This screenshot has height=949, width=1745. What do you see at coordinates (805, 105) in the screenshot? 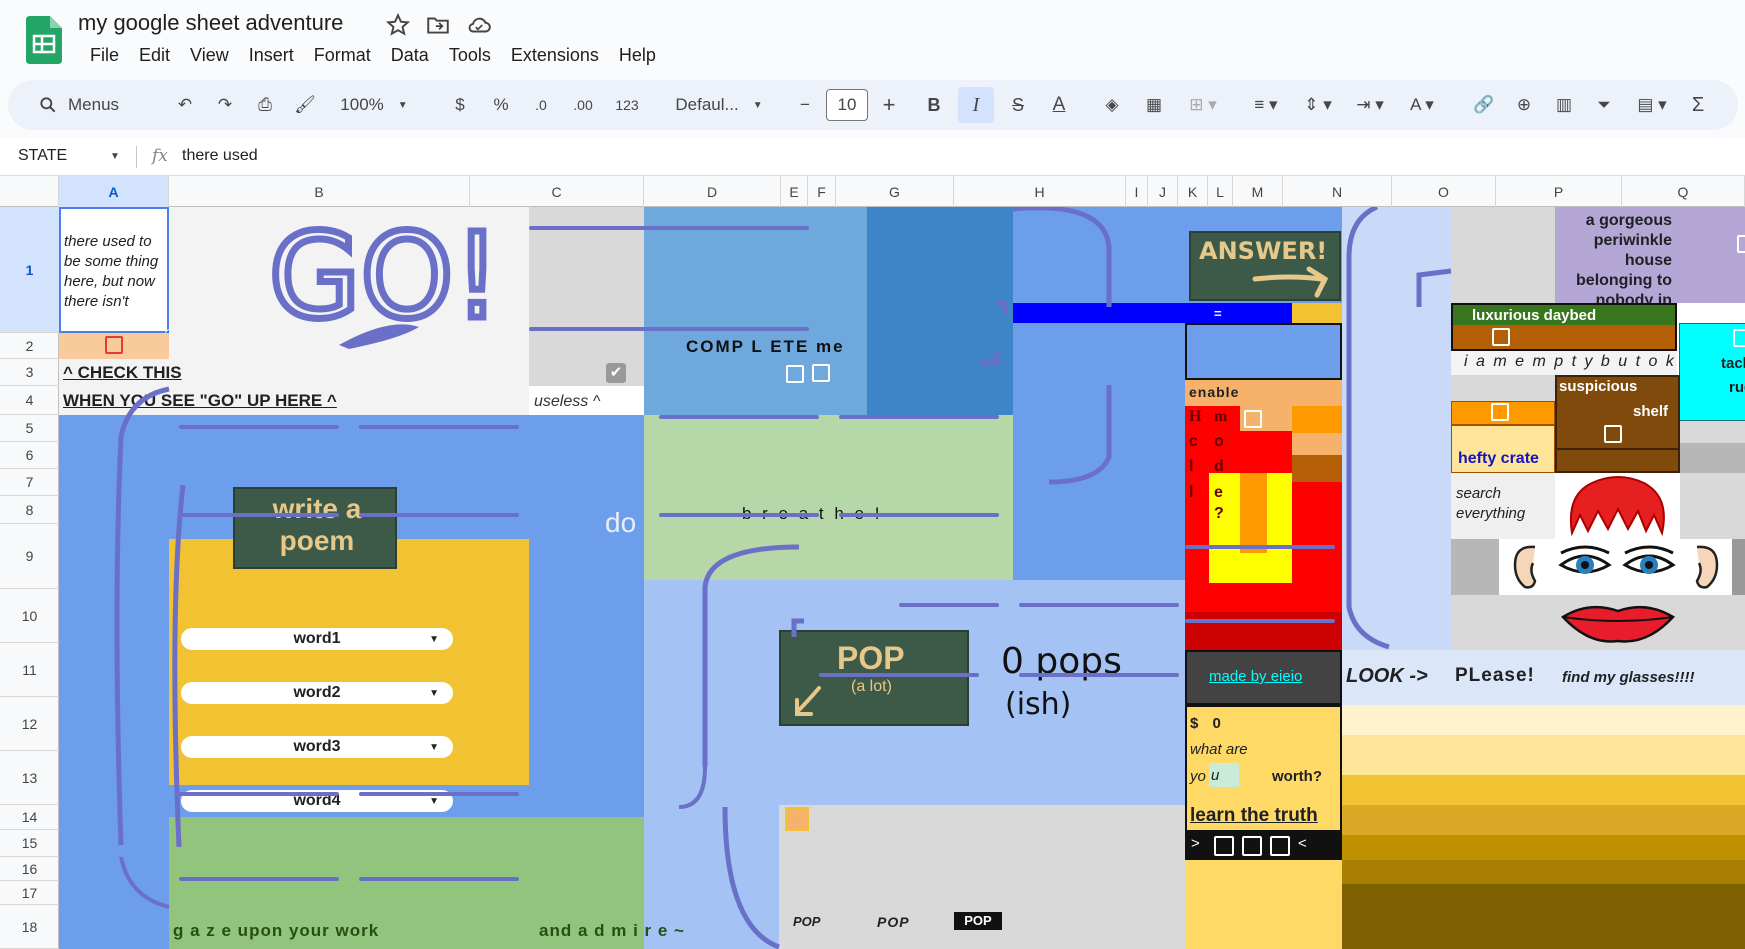
I see `font-size-decrease-button: −` at bounding box center [805, 105].